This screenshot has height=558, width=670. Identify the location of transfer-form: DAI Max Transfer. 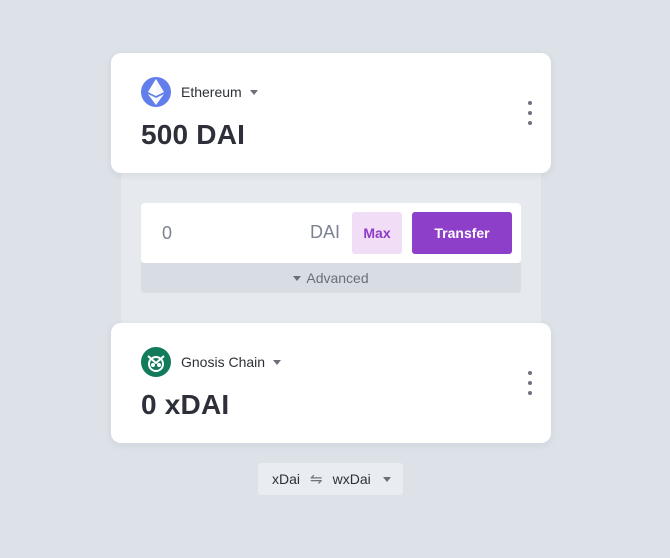
(331, 233).